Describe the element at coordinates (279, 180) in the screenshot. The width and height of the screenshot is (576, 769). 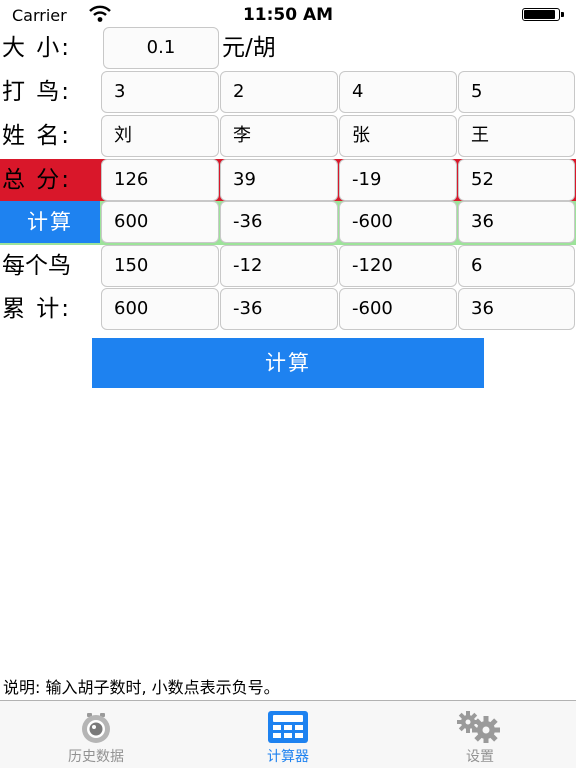
I see `total-input-2: 39` at that location.